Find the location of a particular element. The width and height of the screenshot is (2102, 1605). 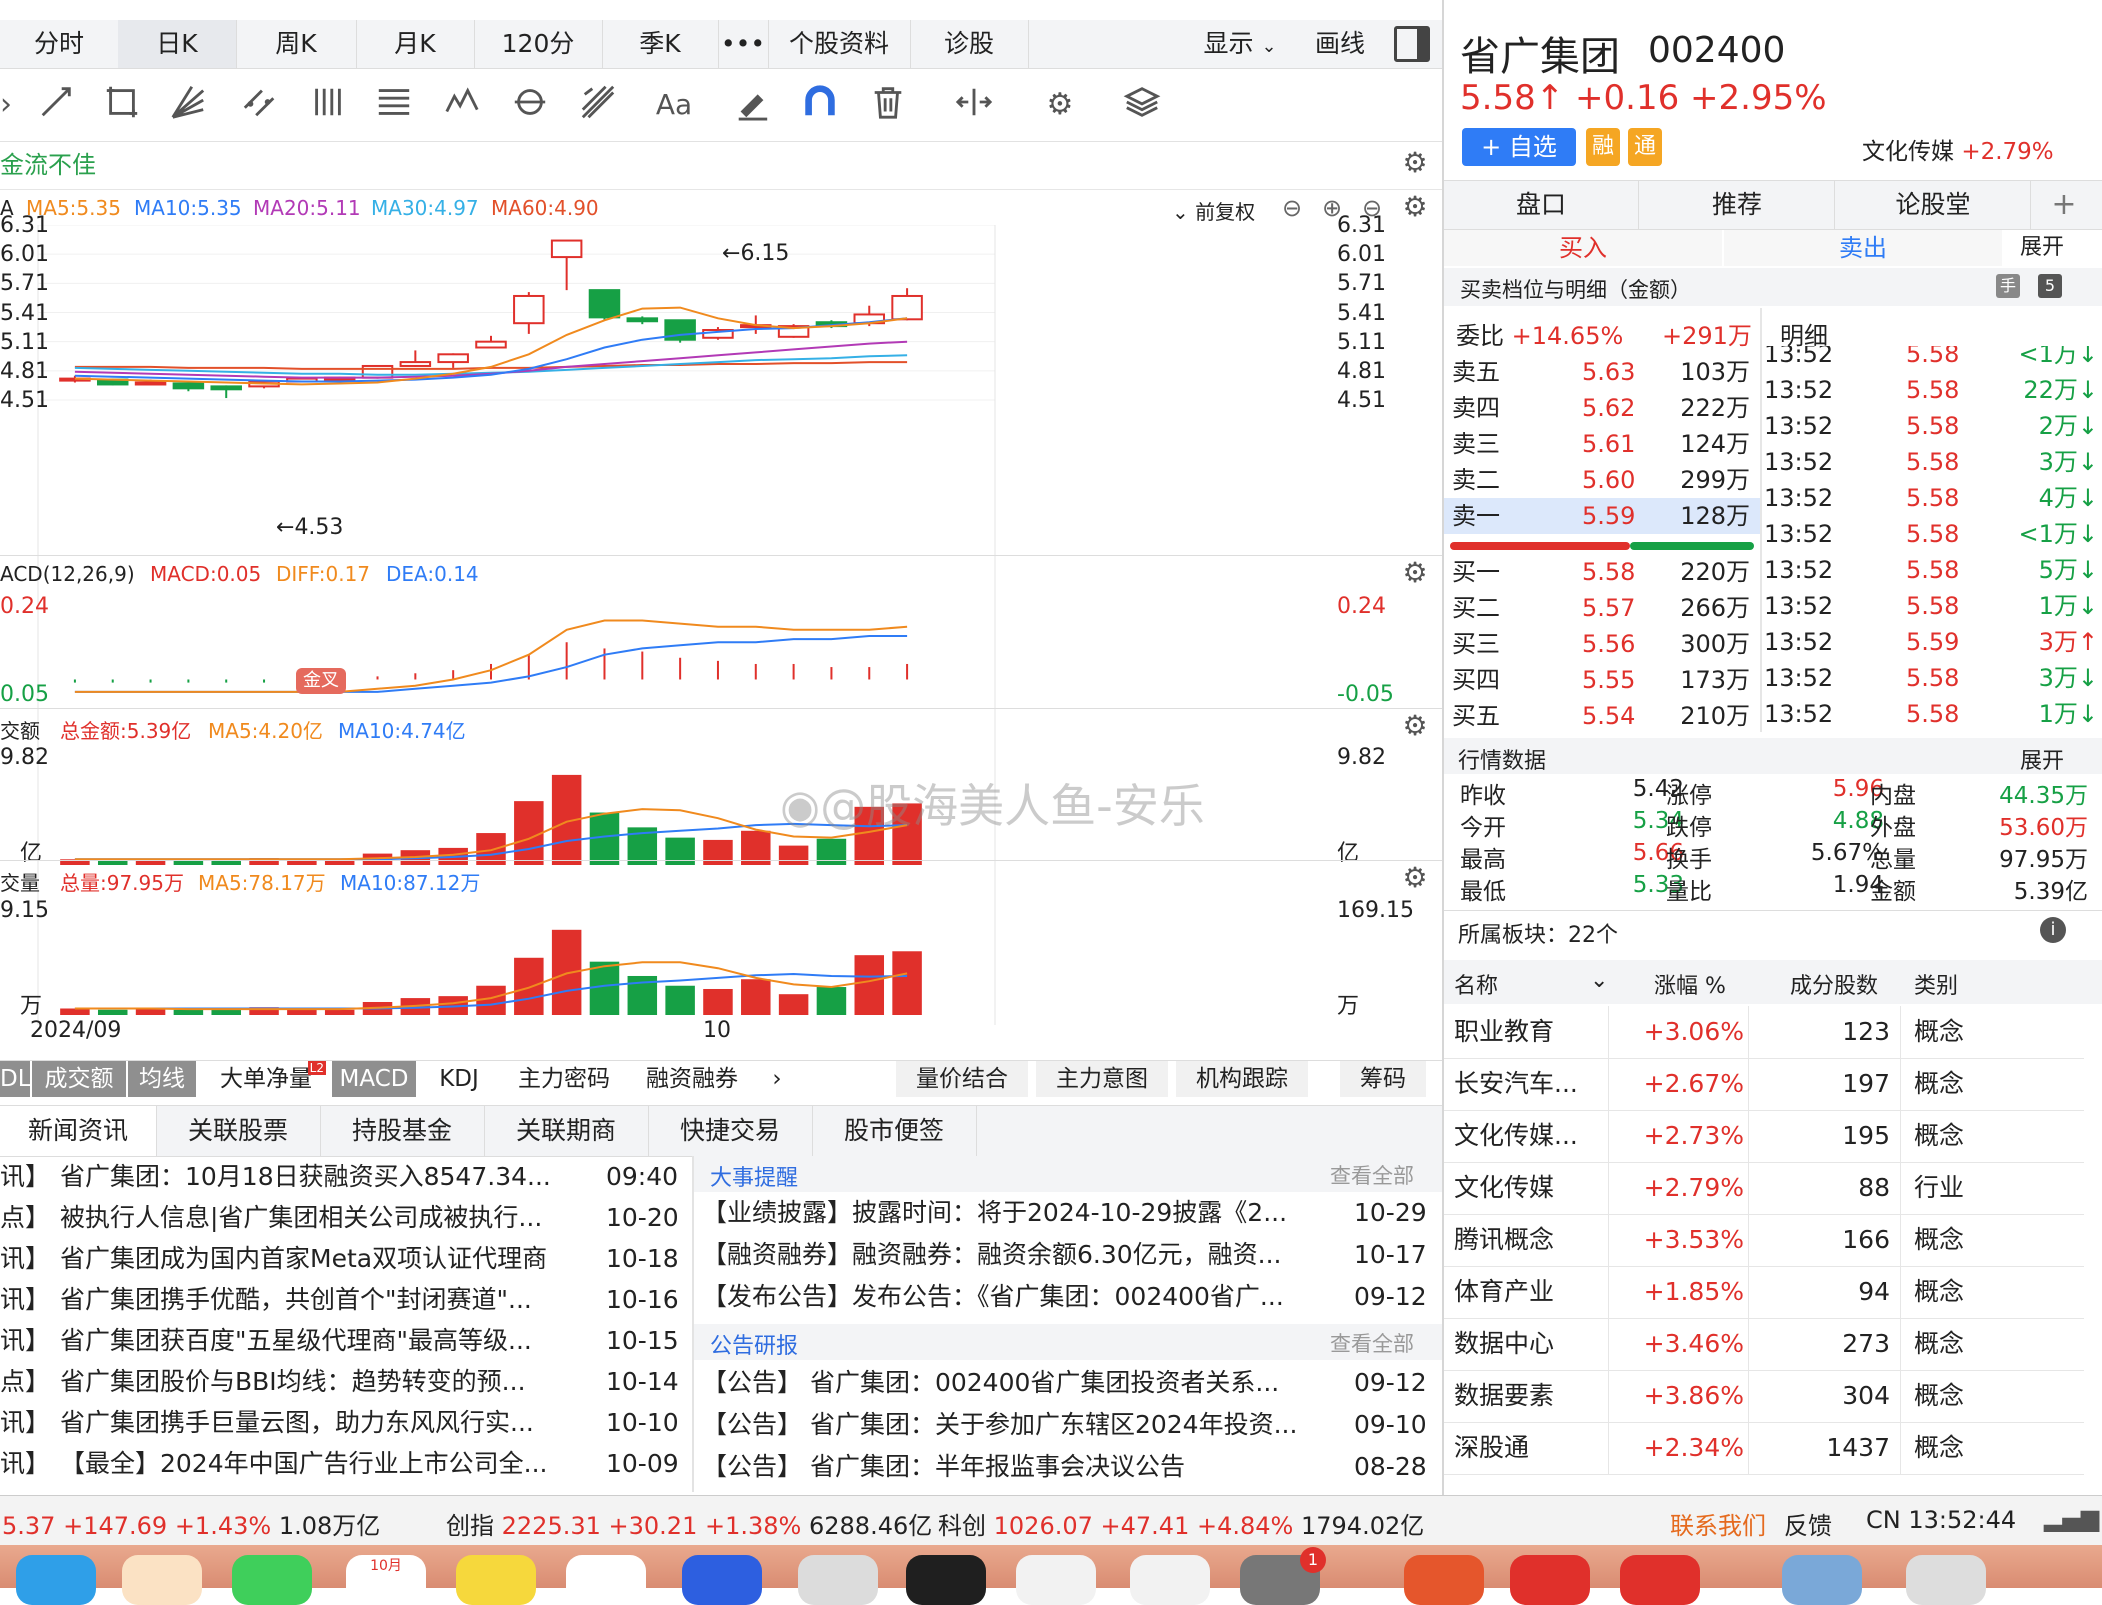

tab-amount: 成交额 is located at coordinates (79, 1079).